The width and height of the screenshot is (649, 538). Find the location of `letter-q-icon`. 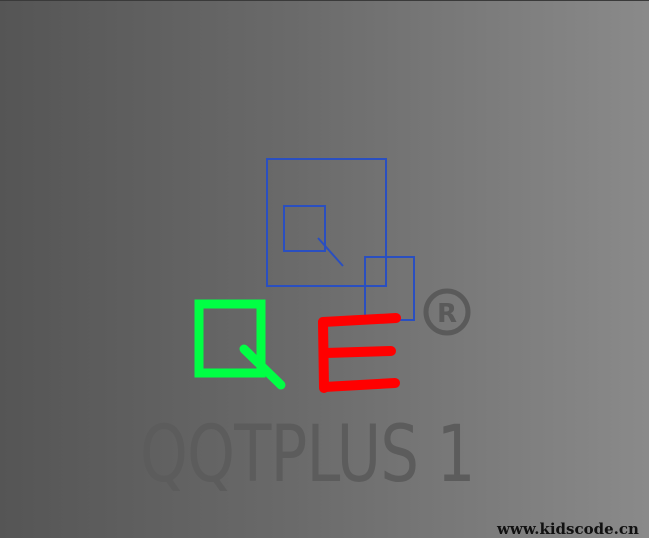

letter-q-icon is located at coordinates (240, 344).